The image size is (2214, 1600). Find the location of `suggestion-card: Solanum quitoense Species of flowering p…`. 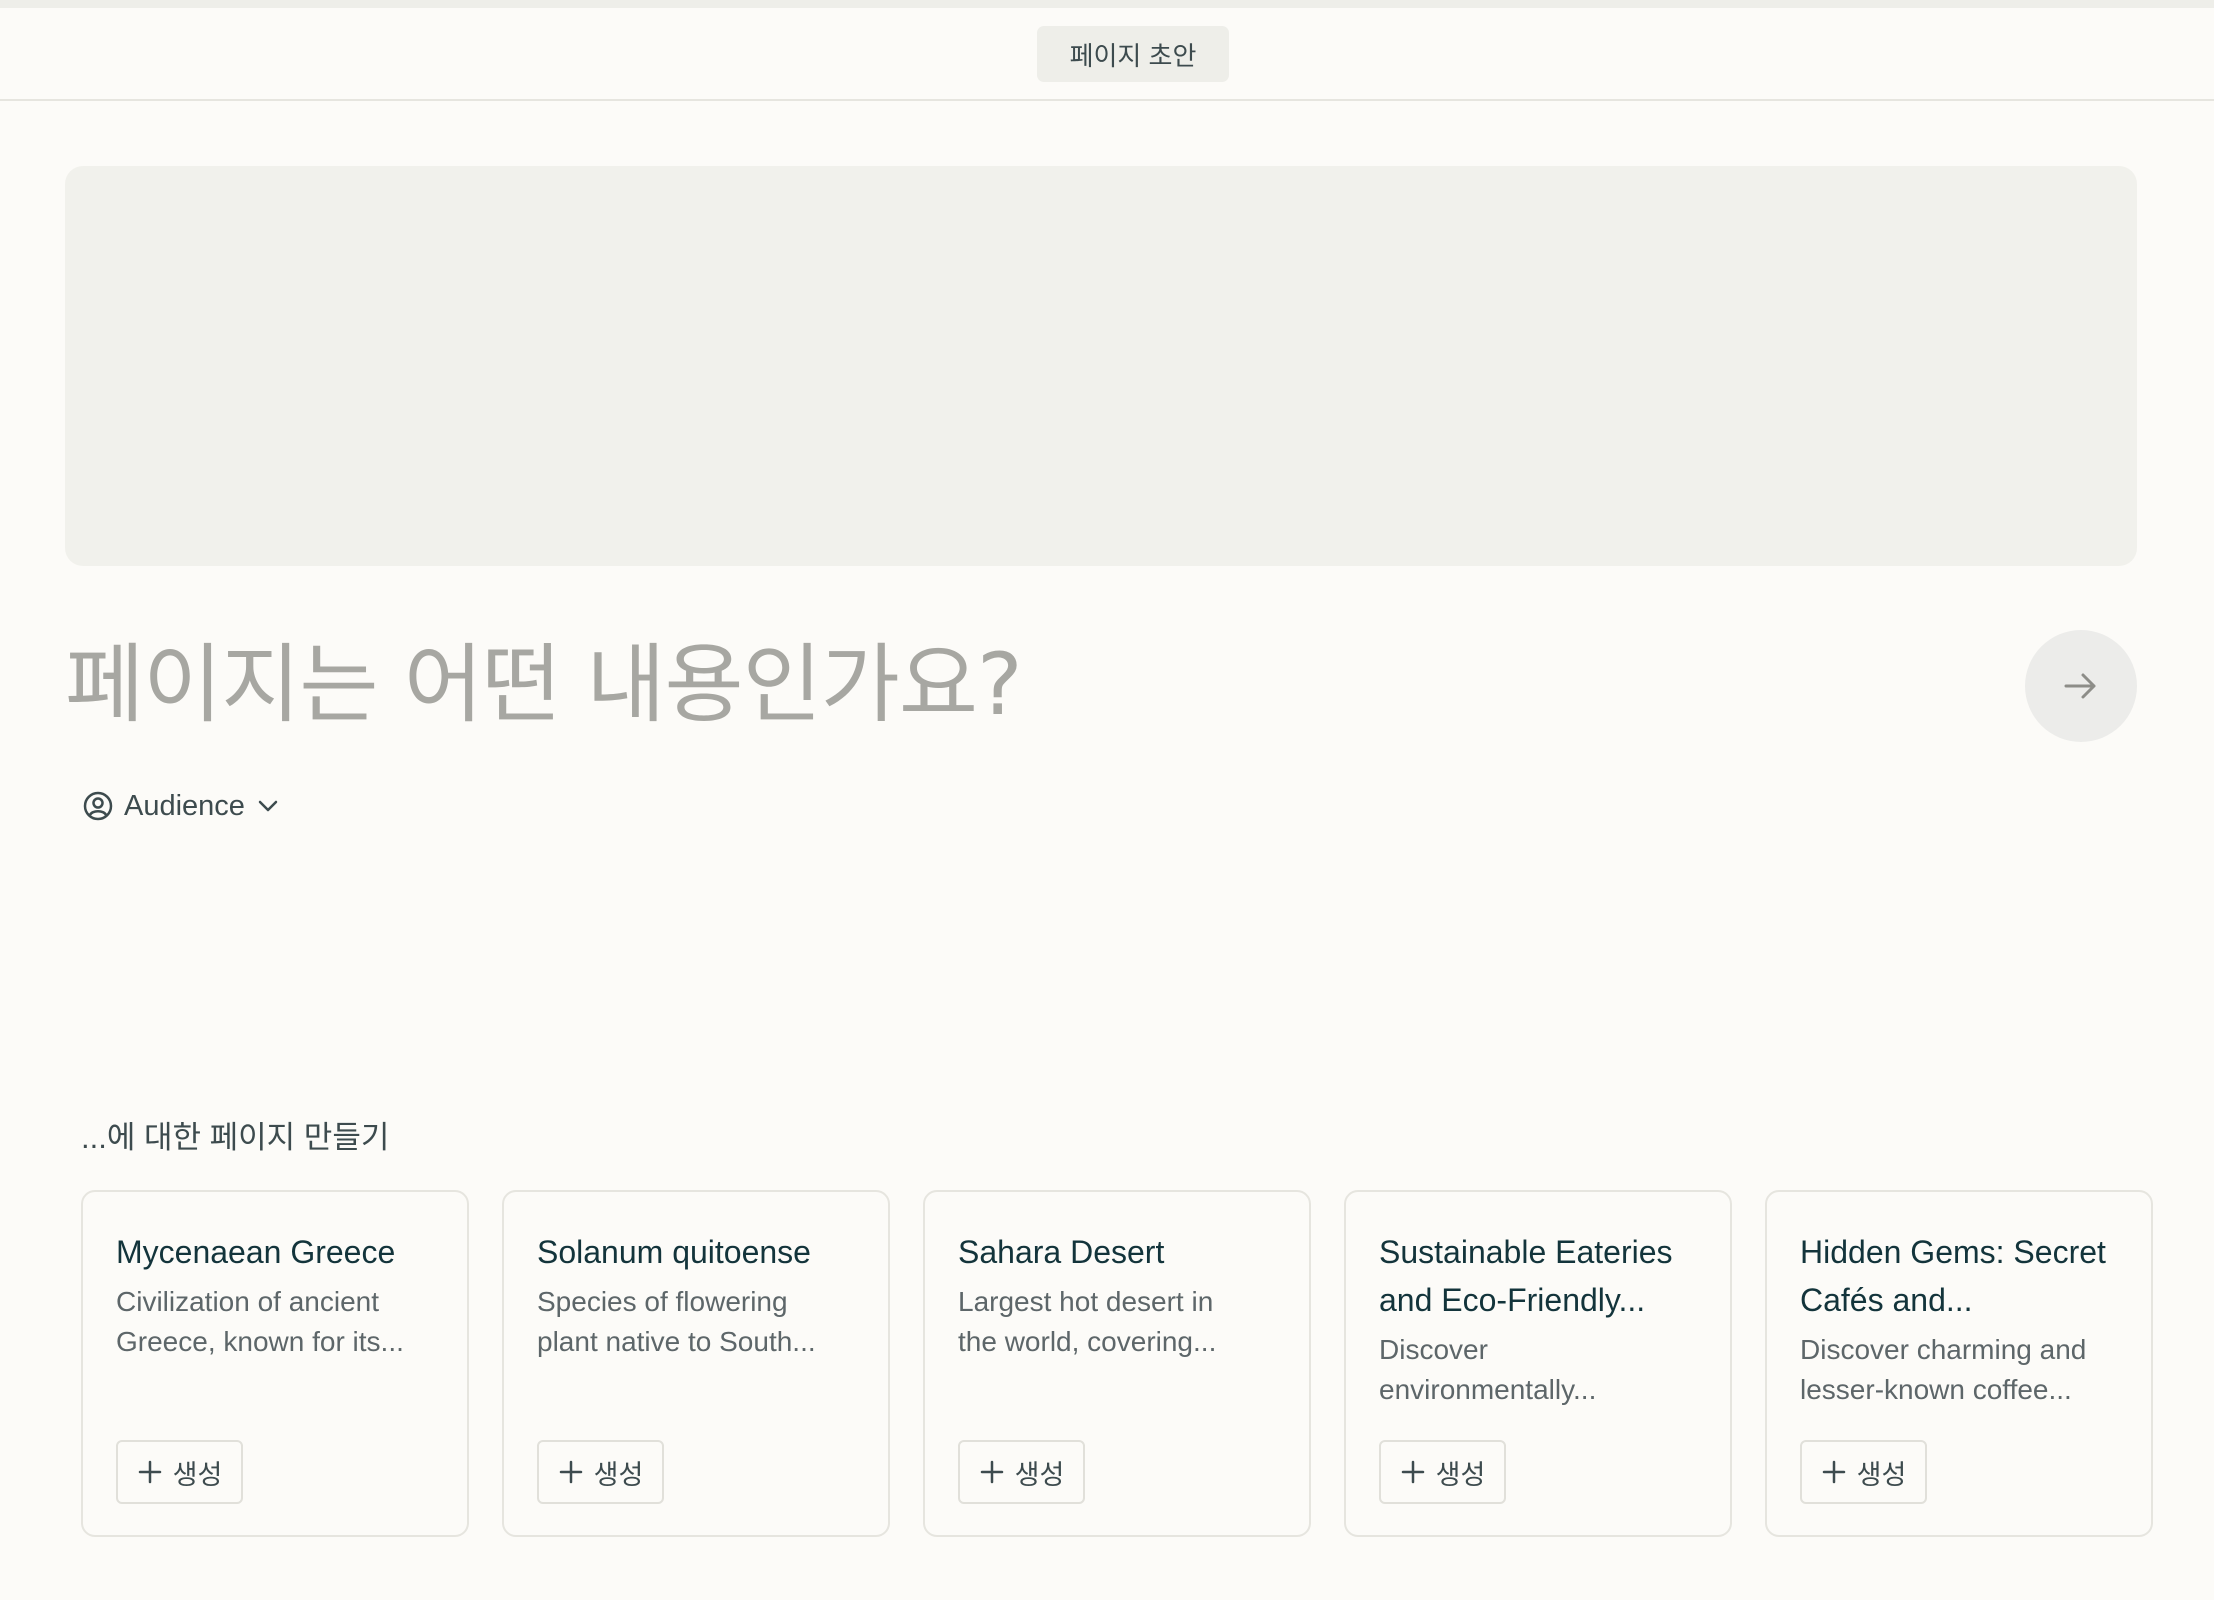

suggestion-card: Solanum quitoense Species of flowering p… is located at coordinates (696, 1363).